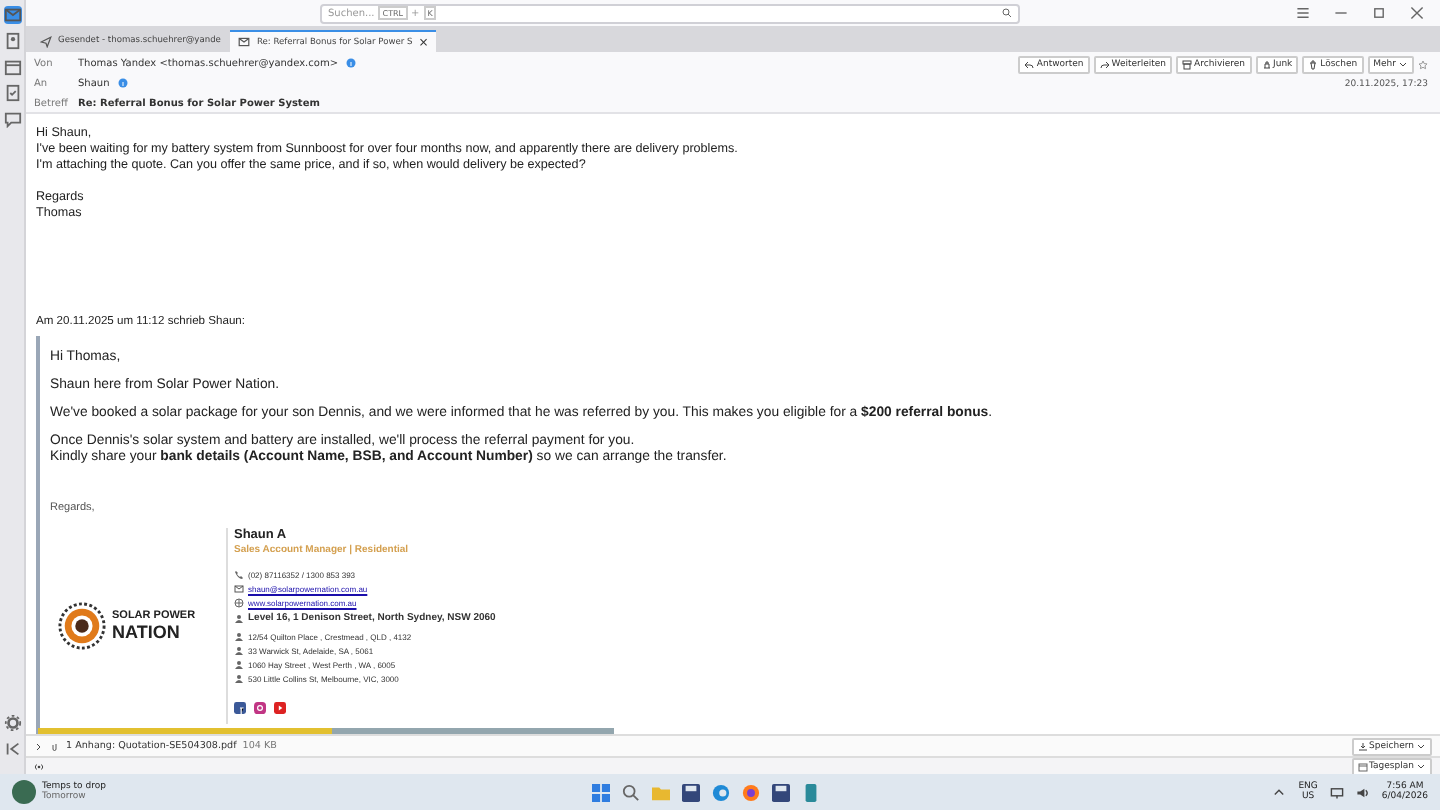 This screenshot has width=1440, height=810. Describe the element at coordinates (1362, 792) in the screenshot. I see `speaker-icon` at that location.